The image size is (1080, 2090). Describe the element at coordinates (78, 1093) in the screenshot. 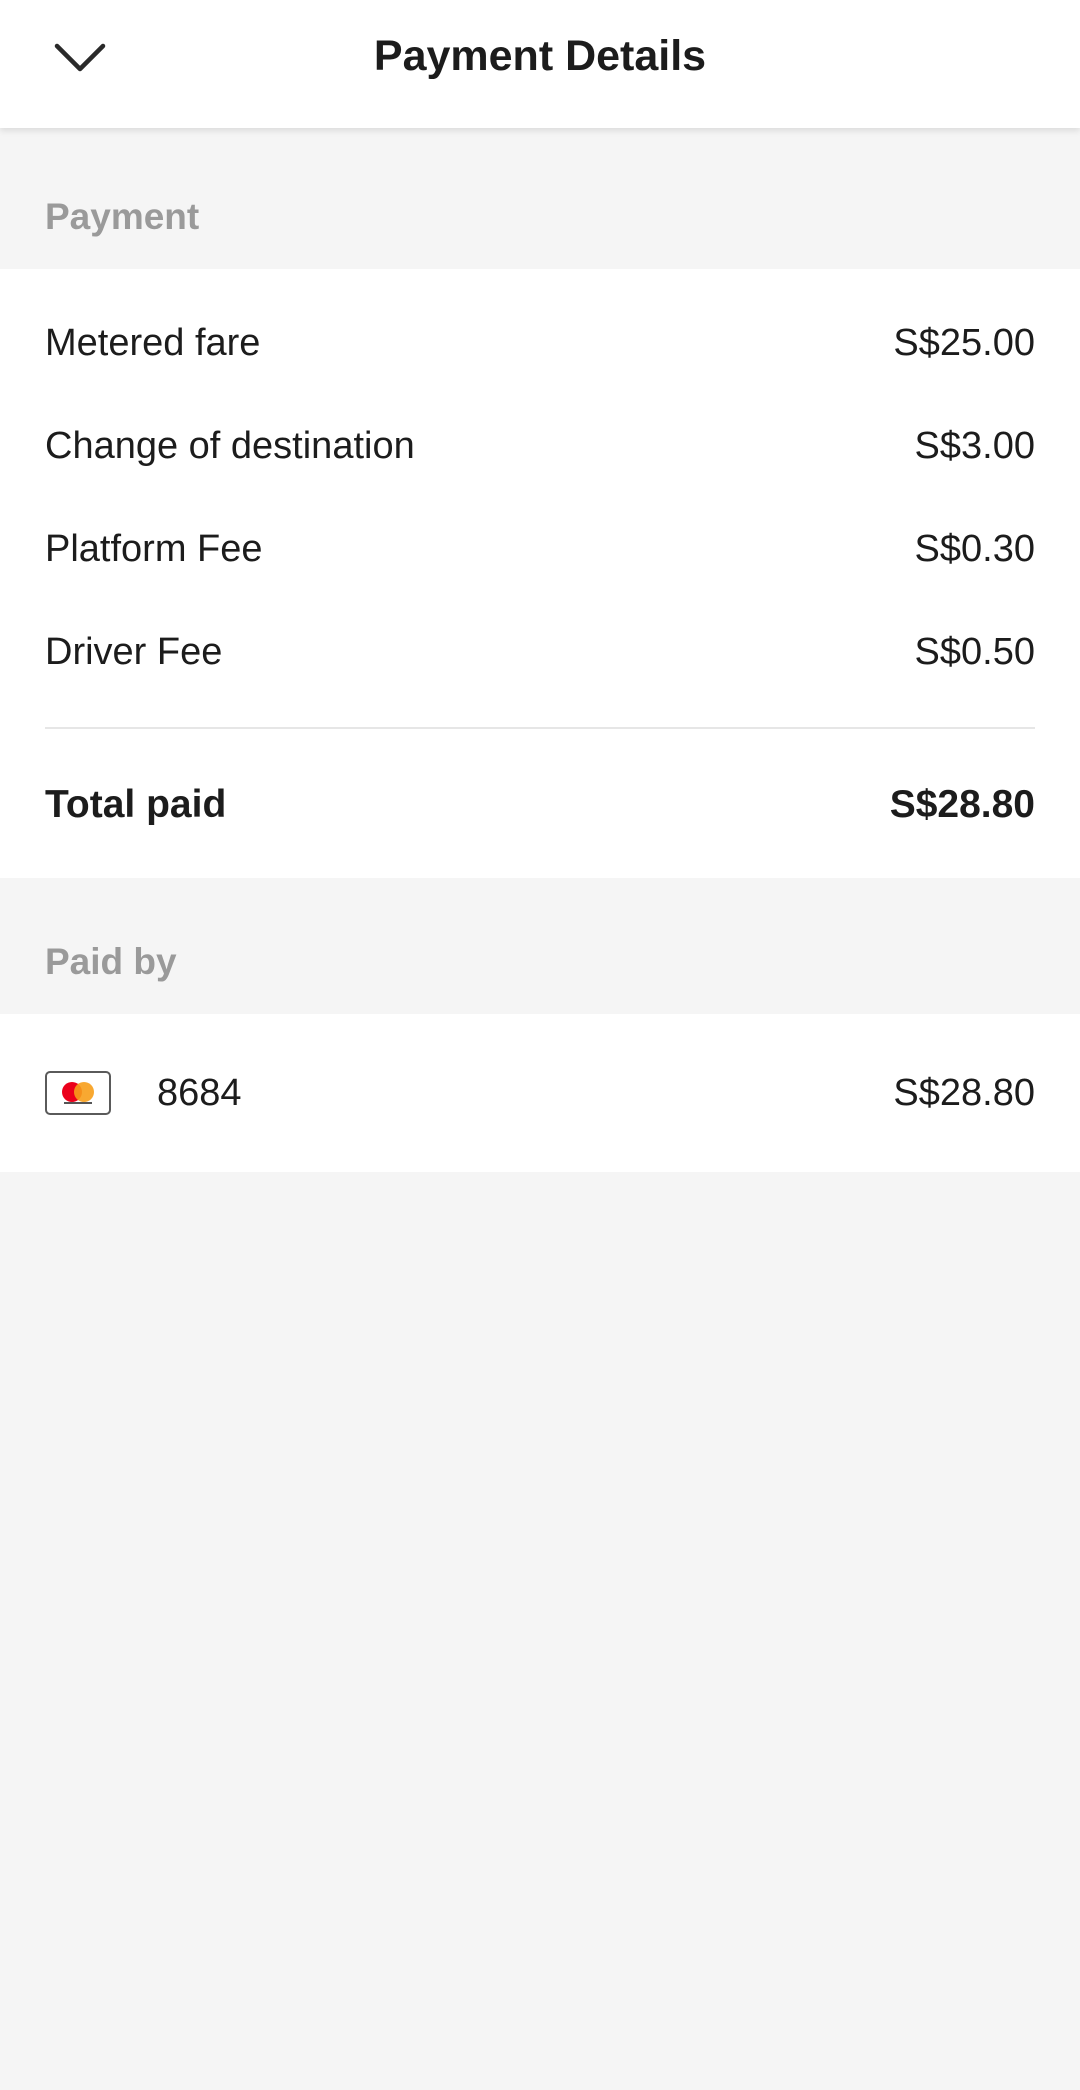

I see `mastercard-icon` at that location.